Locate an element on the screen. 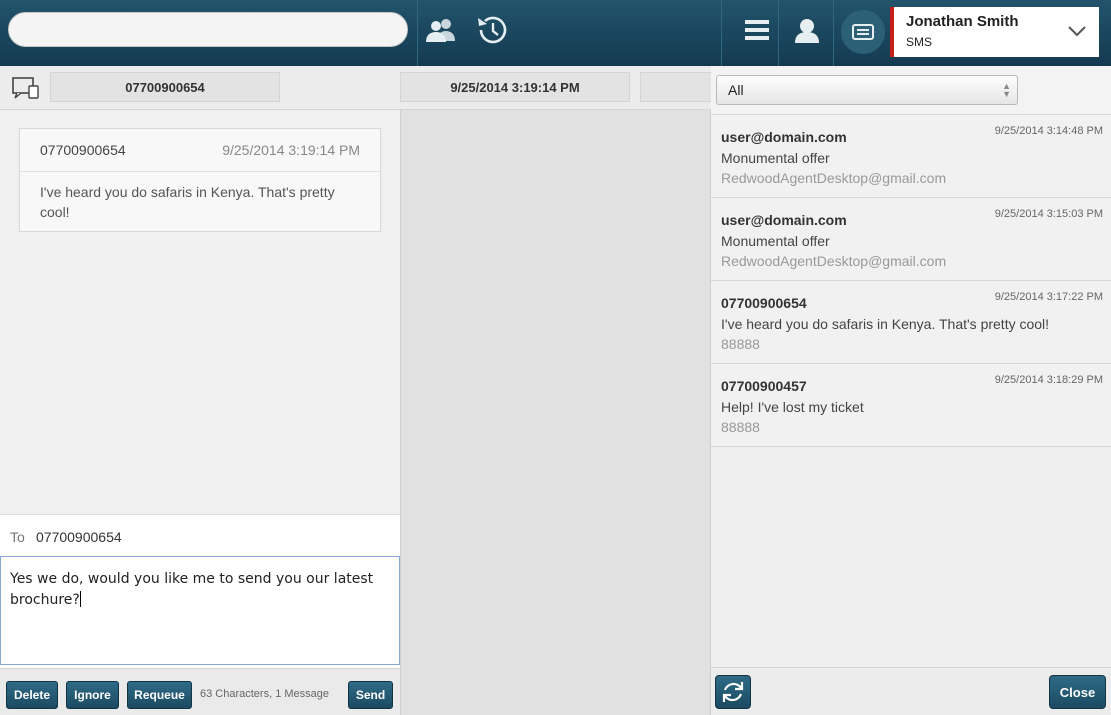  sms-device-icon is located at coordinates (863, 32).